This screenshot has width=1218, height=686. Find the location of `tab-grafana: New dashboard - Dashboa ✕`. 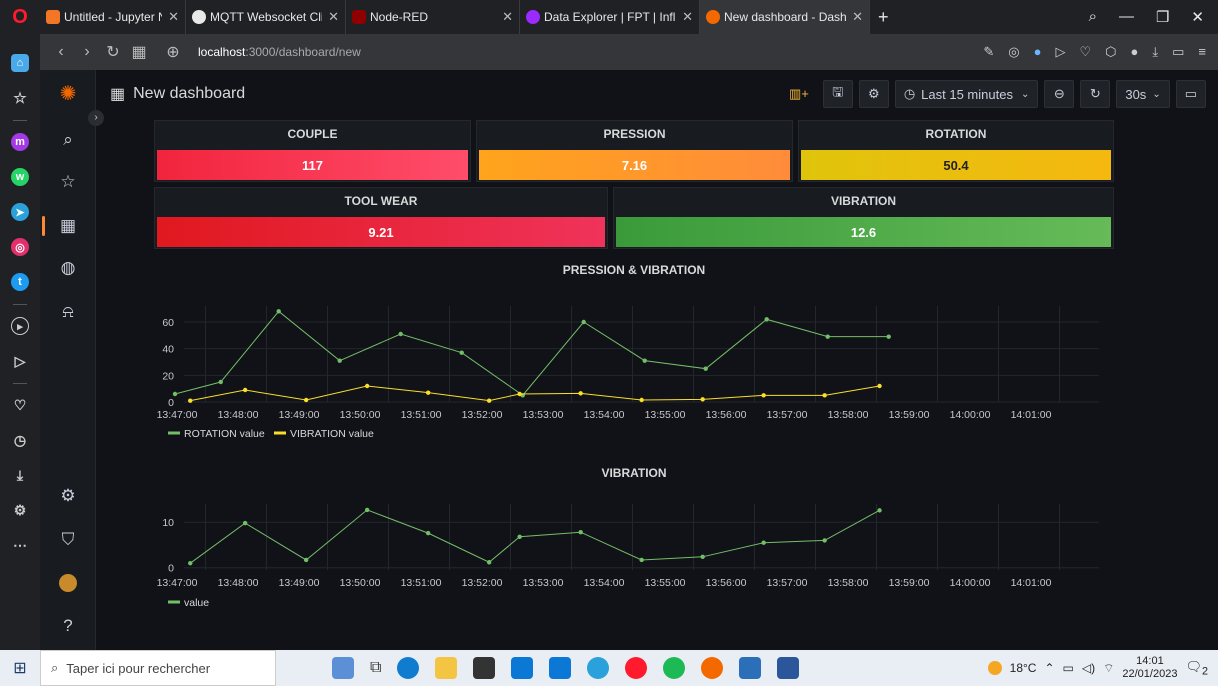

tab-grafana: New dashboard - Dashboa ✕ is located at coordinates (785, 17).